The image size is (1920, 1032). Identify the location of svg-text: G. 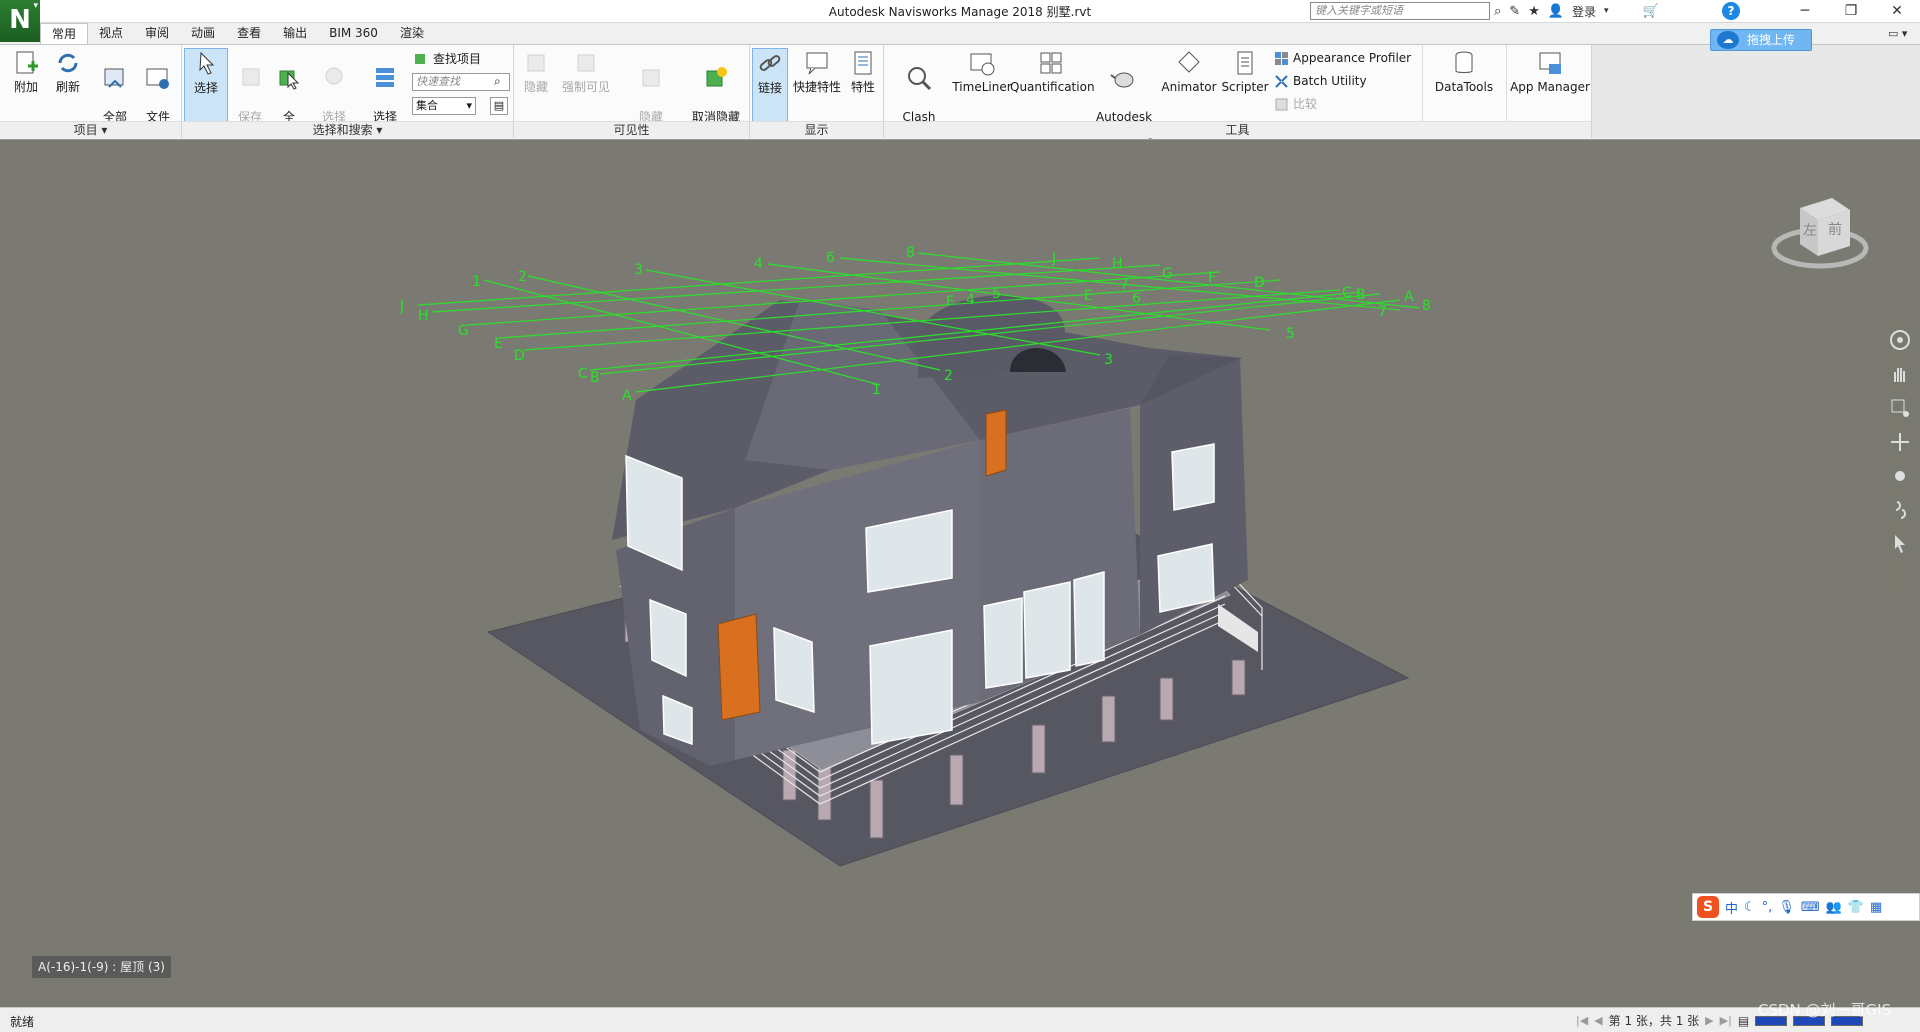
(1167, 274).